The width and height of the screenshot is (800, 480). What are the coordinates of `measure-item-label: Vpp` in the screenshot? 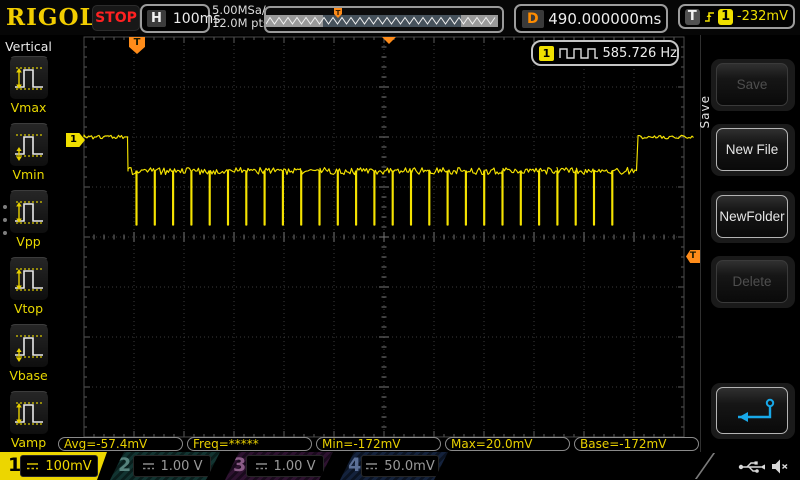 It's located at (28, 241).